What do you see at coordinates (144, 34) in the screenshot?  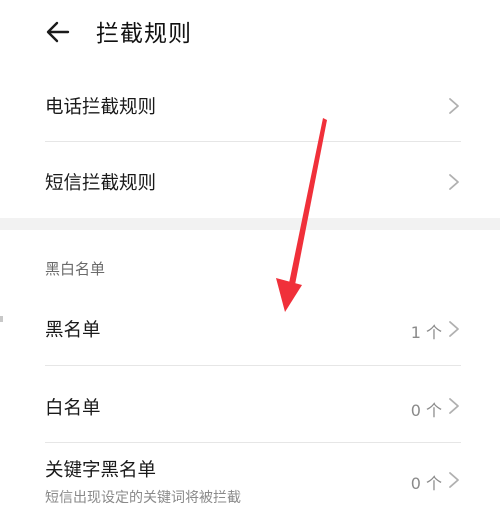 I see `page-title: 拦截规则` at bounding box center [144, 34].